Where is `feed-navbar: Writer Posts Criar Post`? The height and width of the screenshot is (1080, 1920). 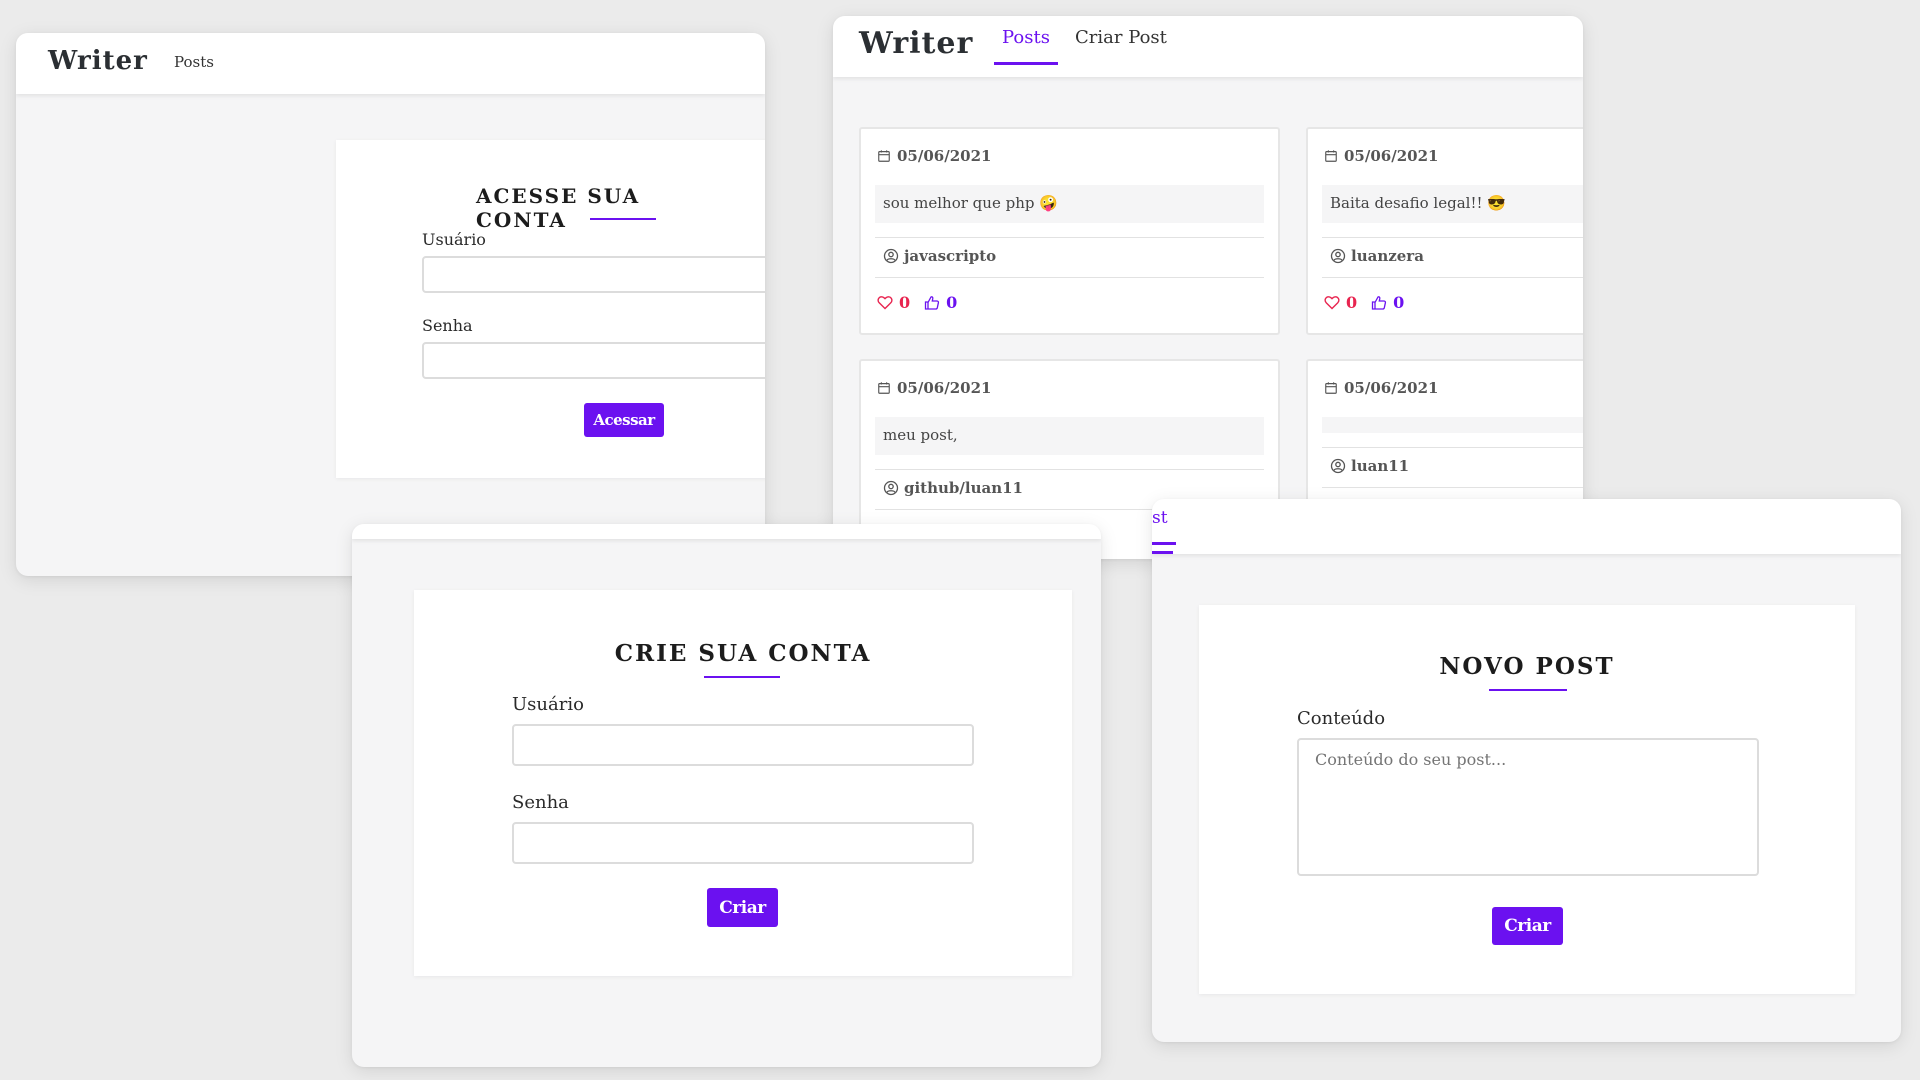
feed-navbar: Writer Posts Criar Post is located at coordinates (1208, 46).